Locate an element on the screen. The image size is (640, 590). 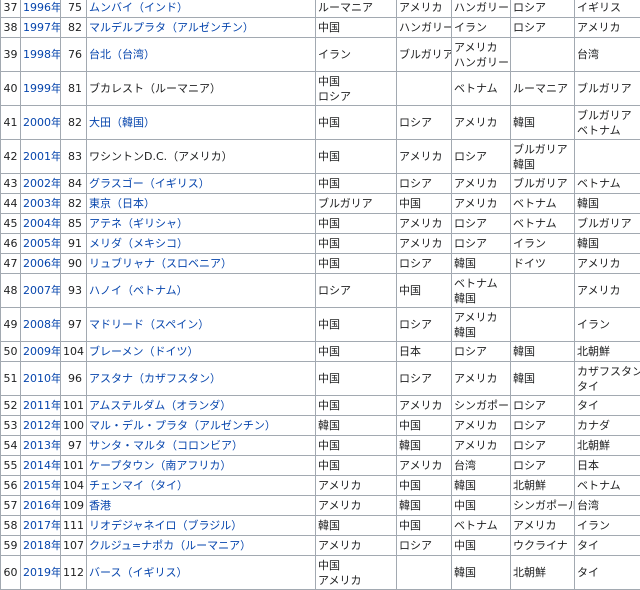
table-row: 462005年91メリダ（メキシコ）中国アメリカロシアイラン韓国 is located at coordinates (320, 244).